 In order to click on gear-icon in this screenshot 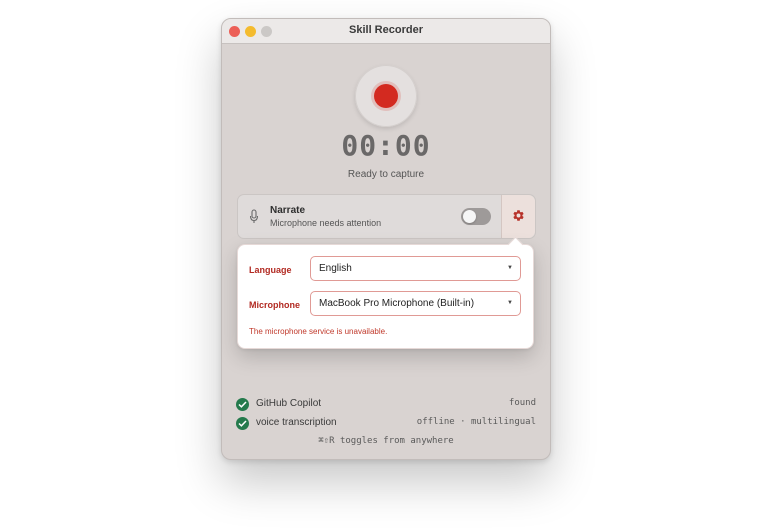, I will do `click(518, 215)`.